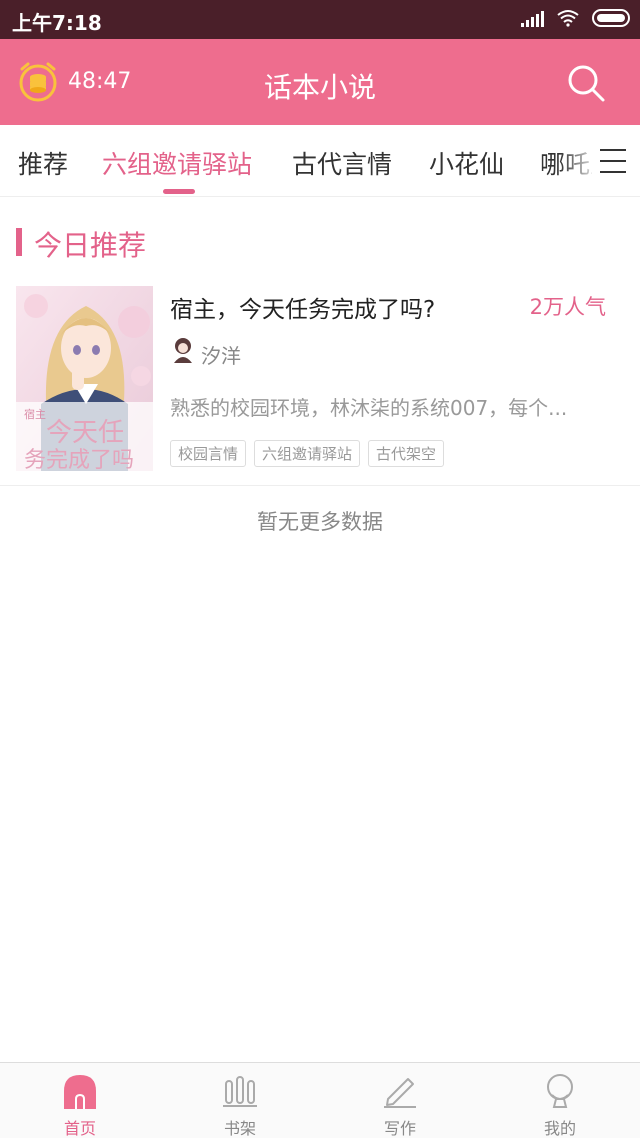 The image size is (640, 1138). Describe the element at coordinates (302, 307) in the screenshot. I see `book-title: 宿主，今天任务完成了吗?` at that location.